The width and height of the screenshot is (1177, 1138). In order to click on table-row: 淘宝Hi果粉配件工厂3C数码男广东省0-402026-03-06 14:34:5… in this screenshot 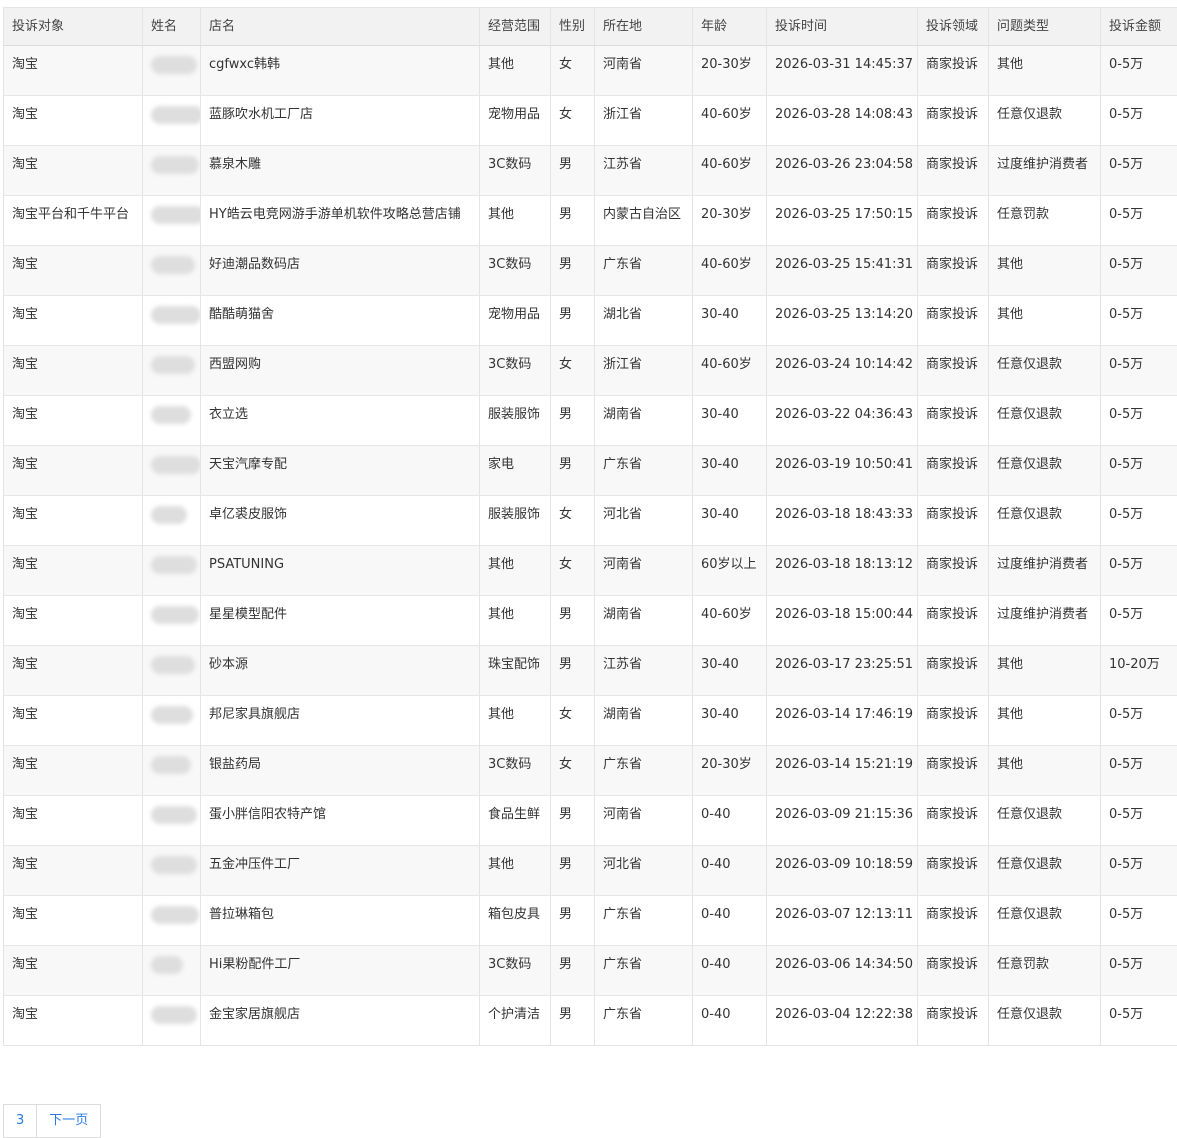, I will do `click(590, 971)`.